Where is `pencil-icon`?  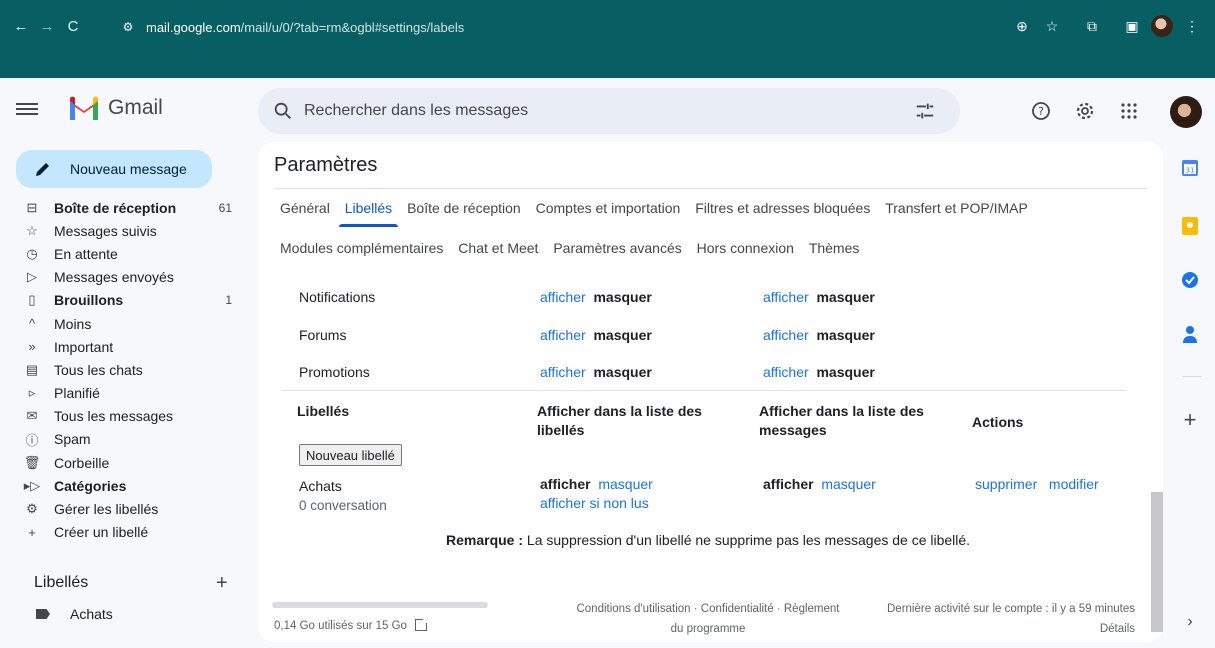
pencil-icon is located at coordinates (42, 169).